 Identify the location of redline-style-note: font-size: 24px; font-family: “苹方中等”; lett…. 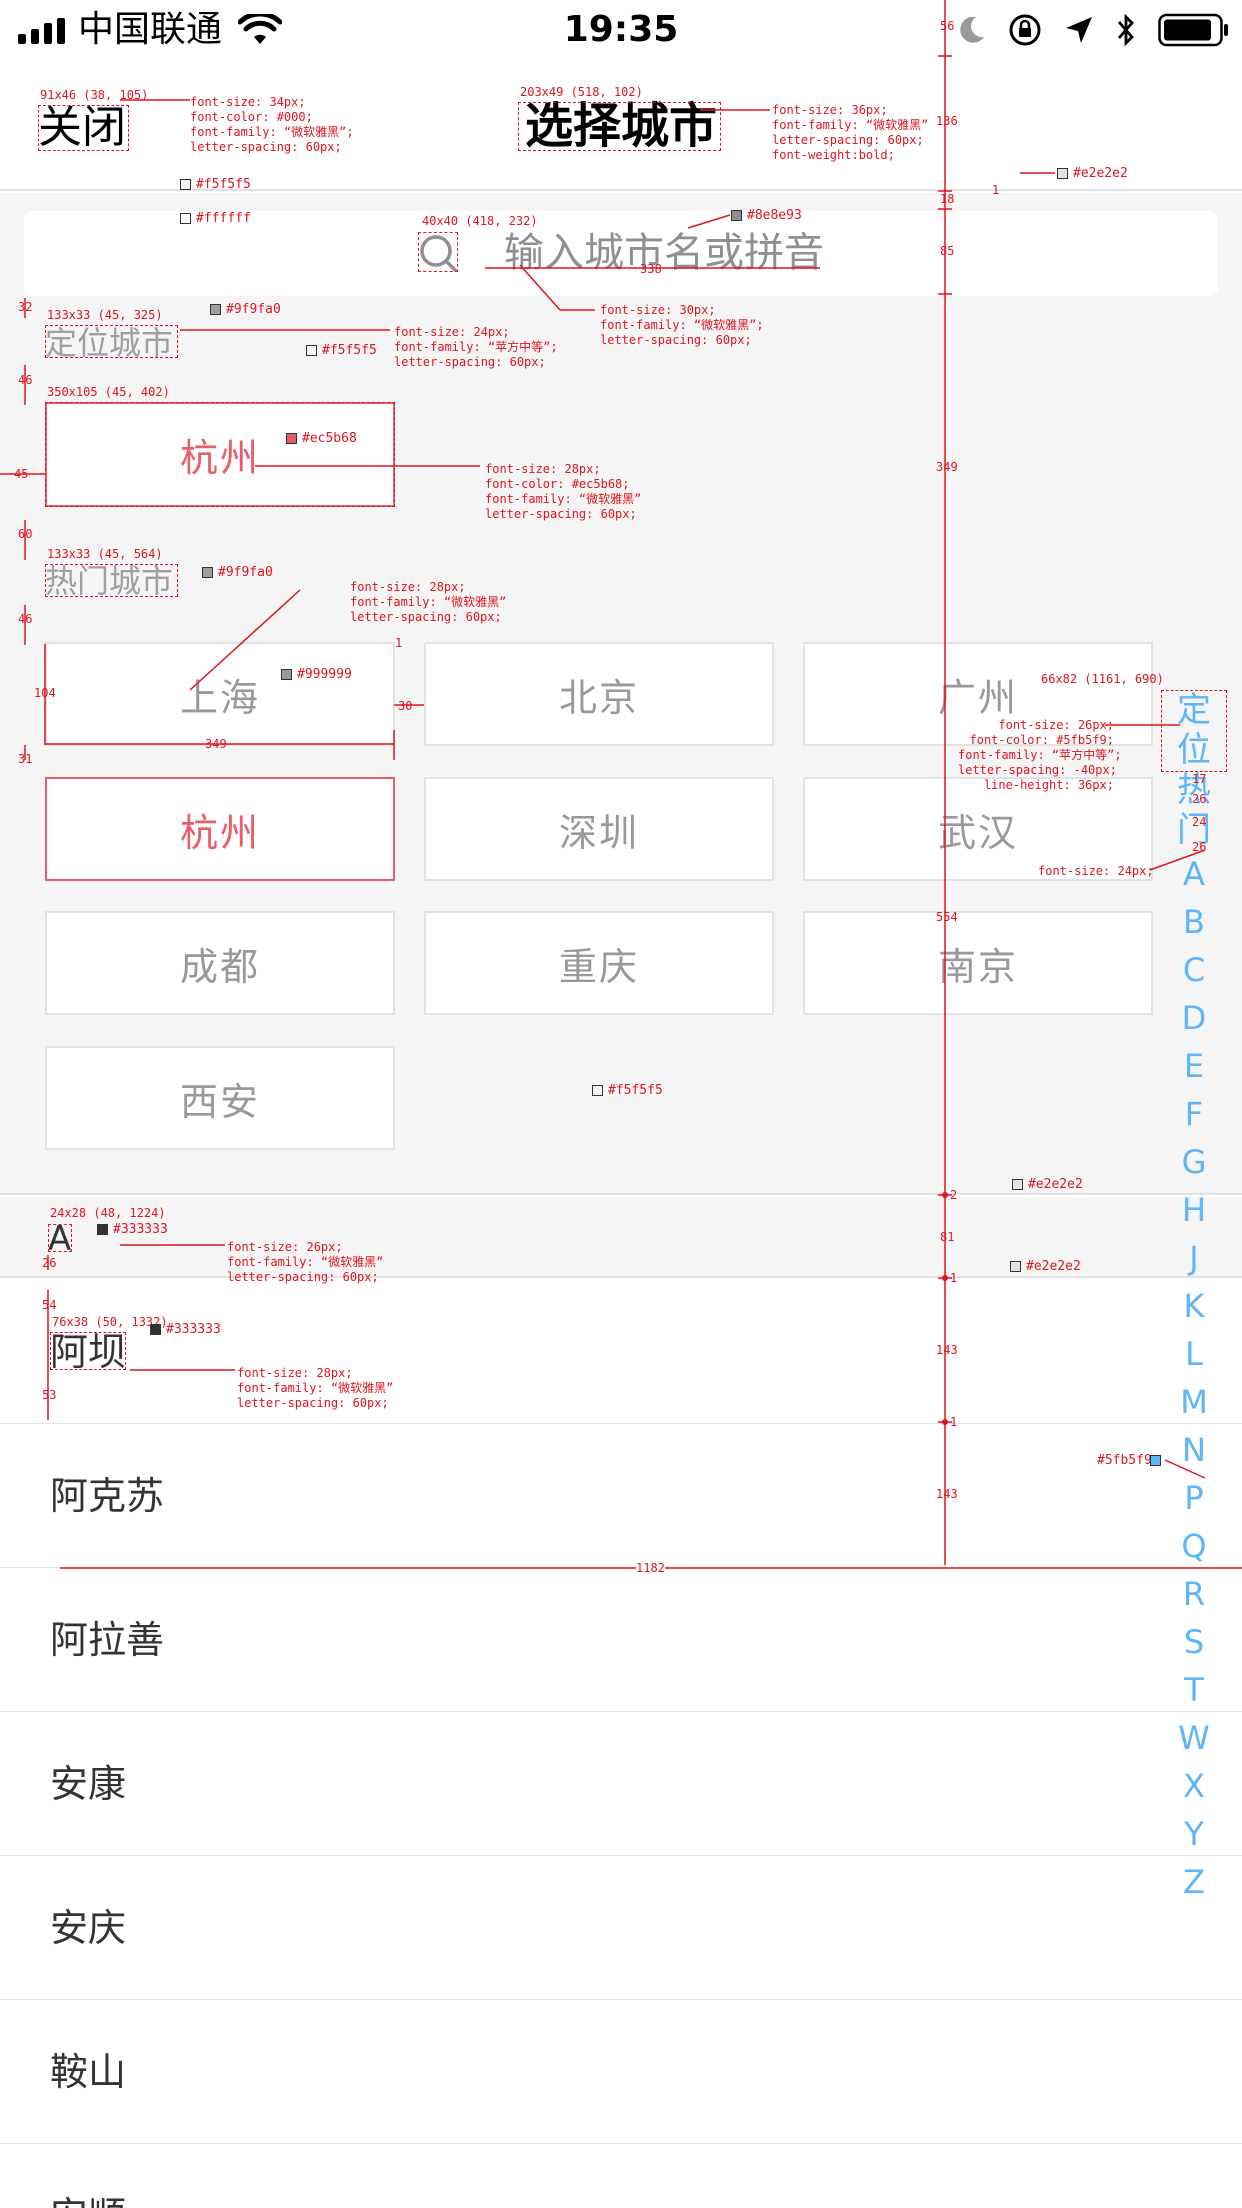
(476, 347).